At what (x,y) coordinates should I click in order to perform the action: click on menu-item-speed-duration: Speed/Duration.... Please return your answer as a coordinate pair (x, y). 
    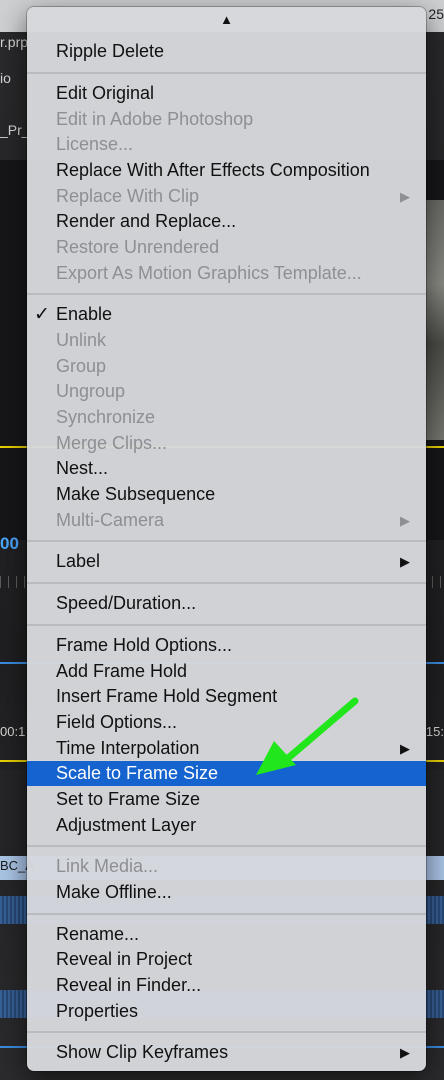
    Looking at the image, I should click on (226, 603).